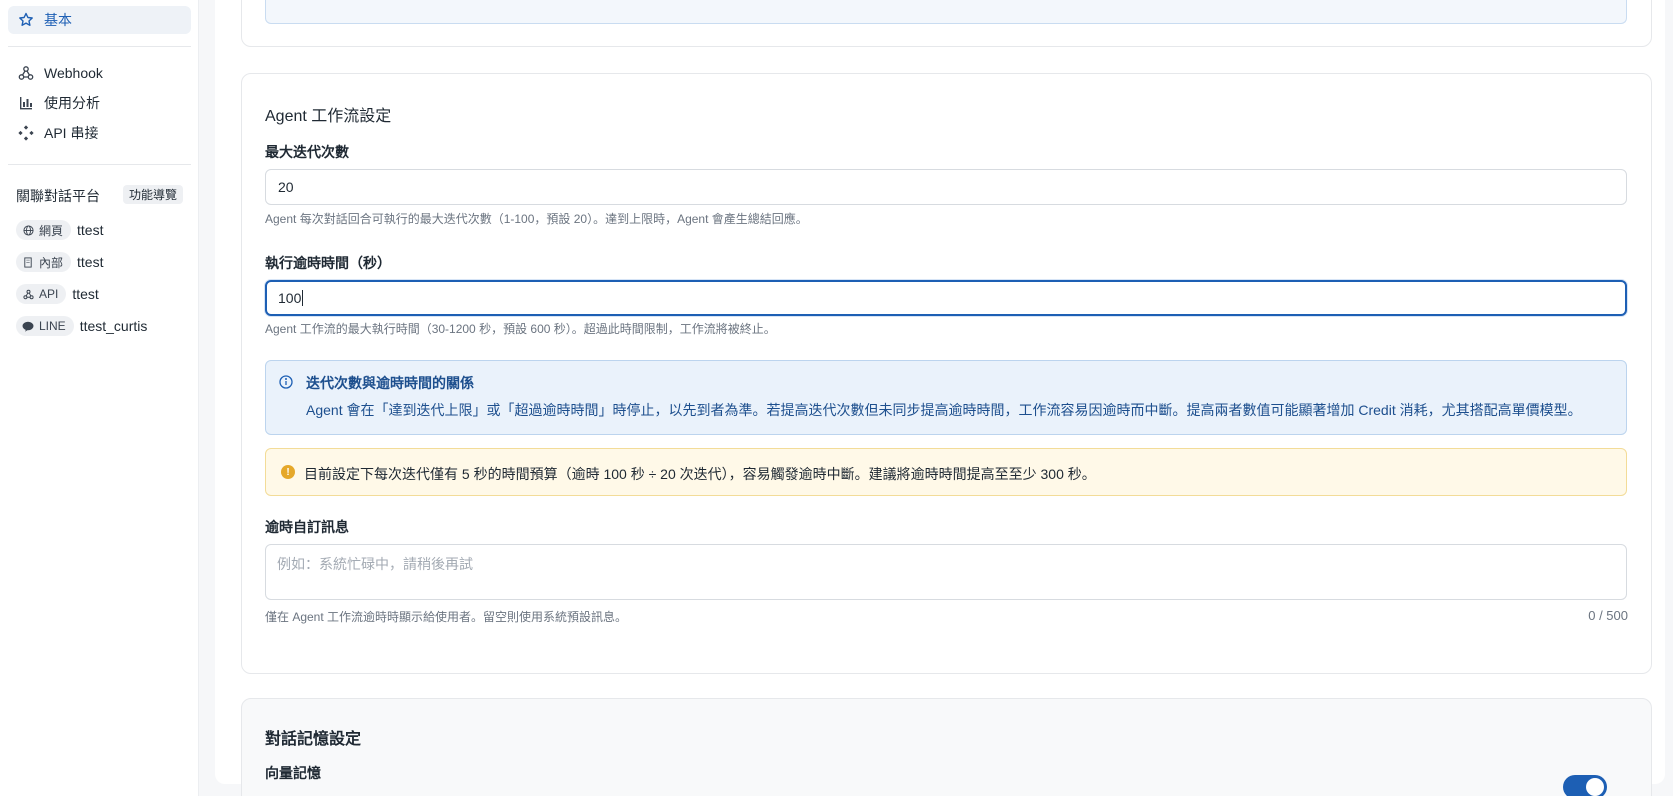  I want to click on sidebar-item-label: 基本, so click(58, 20).